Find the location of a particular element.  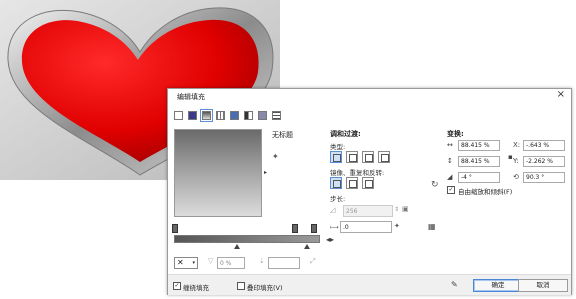

transparency-icon: ▽ is located at coordinates (211, 261).